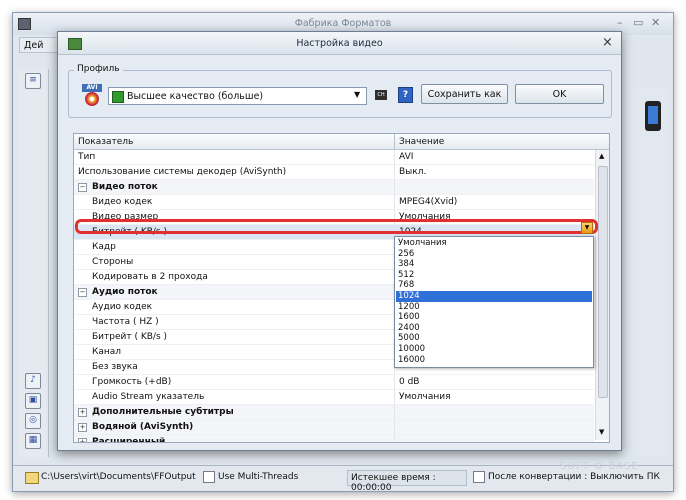 This screenshot has height=500, width=686. What do you see at coordinates (422, 142) in the screenshot?
I see `header-value: Значение` at bounding box center [422, 142].